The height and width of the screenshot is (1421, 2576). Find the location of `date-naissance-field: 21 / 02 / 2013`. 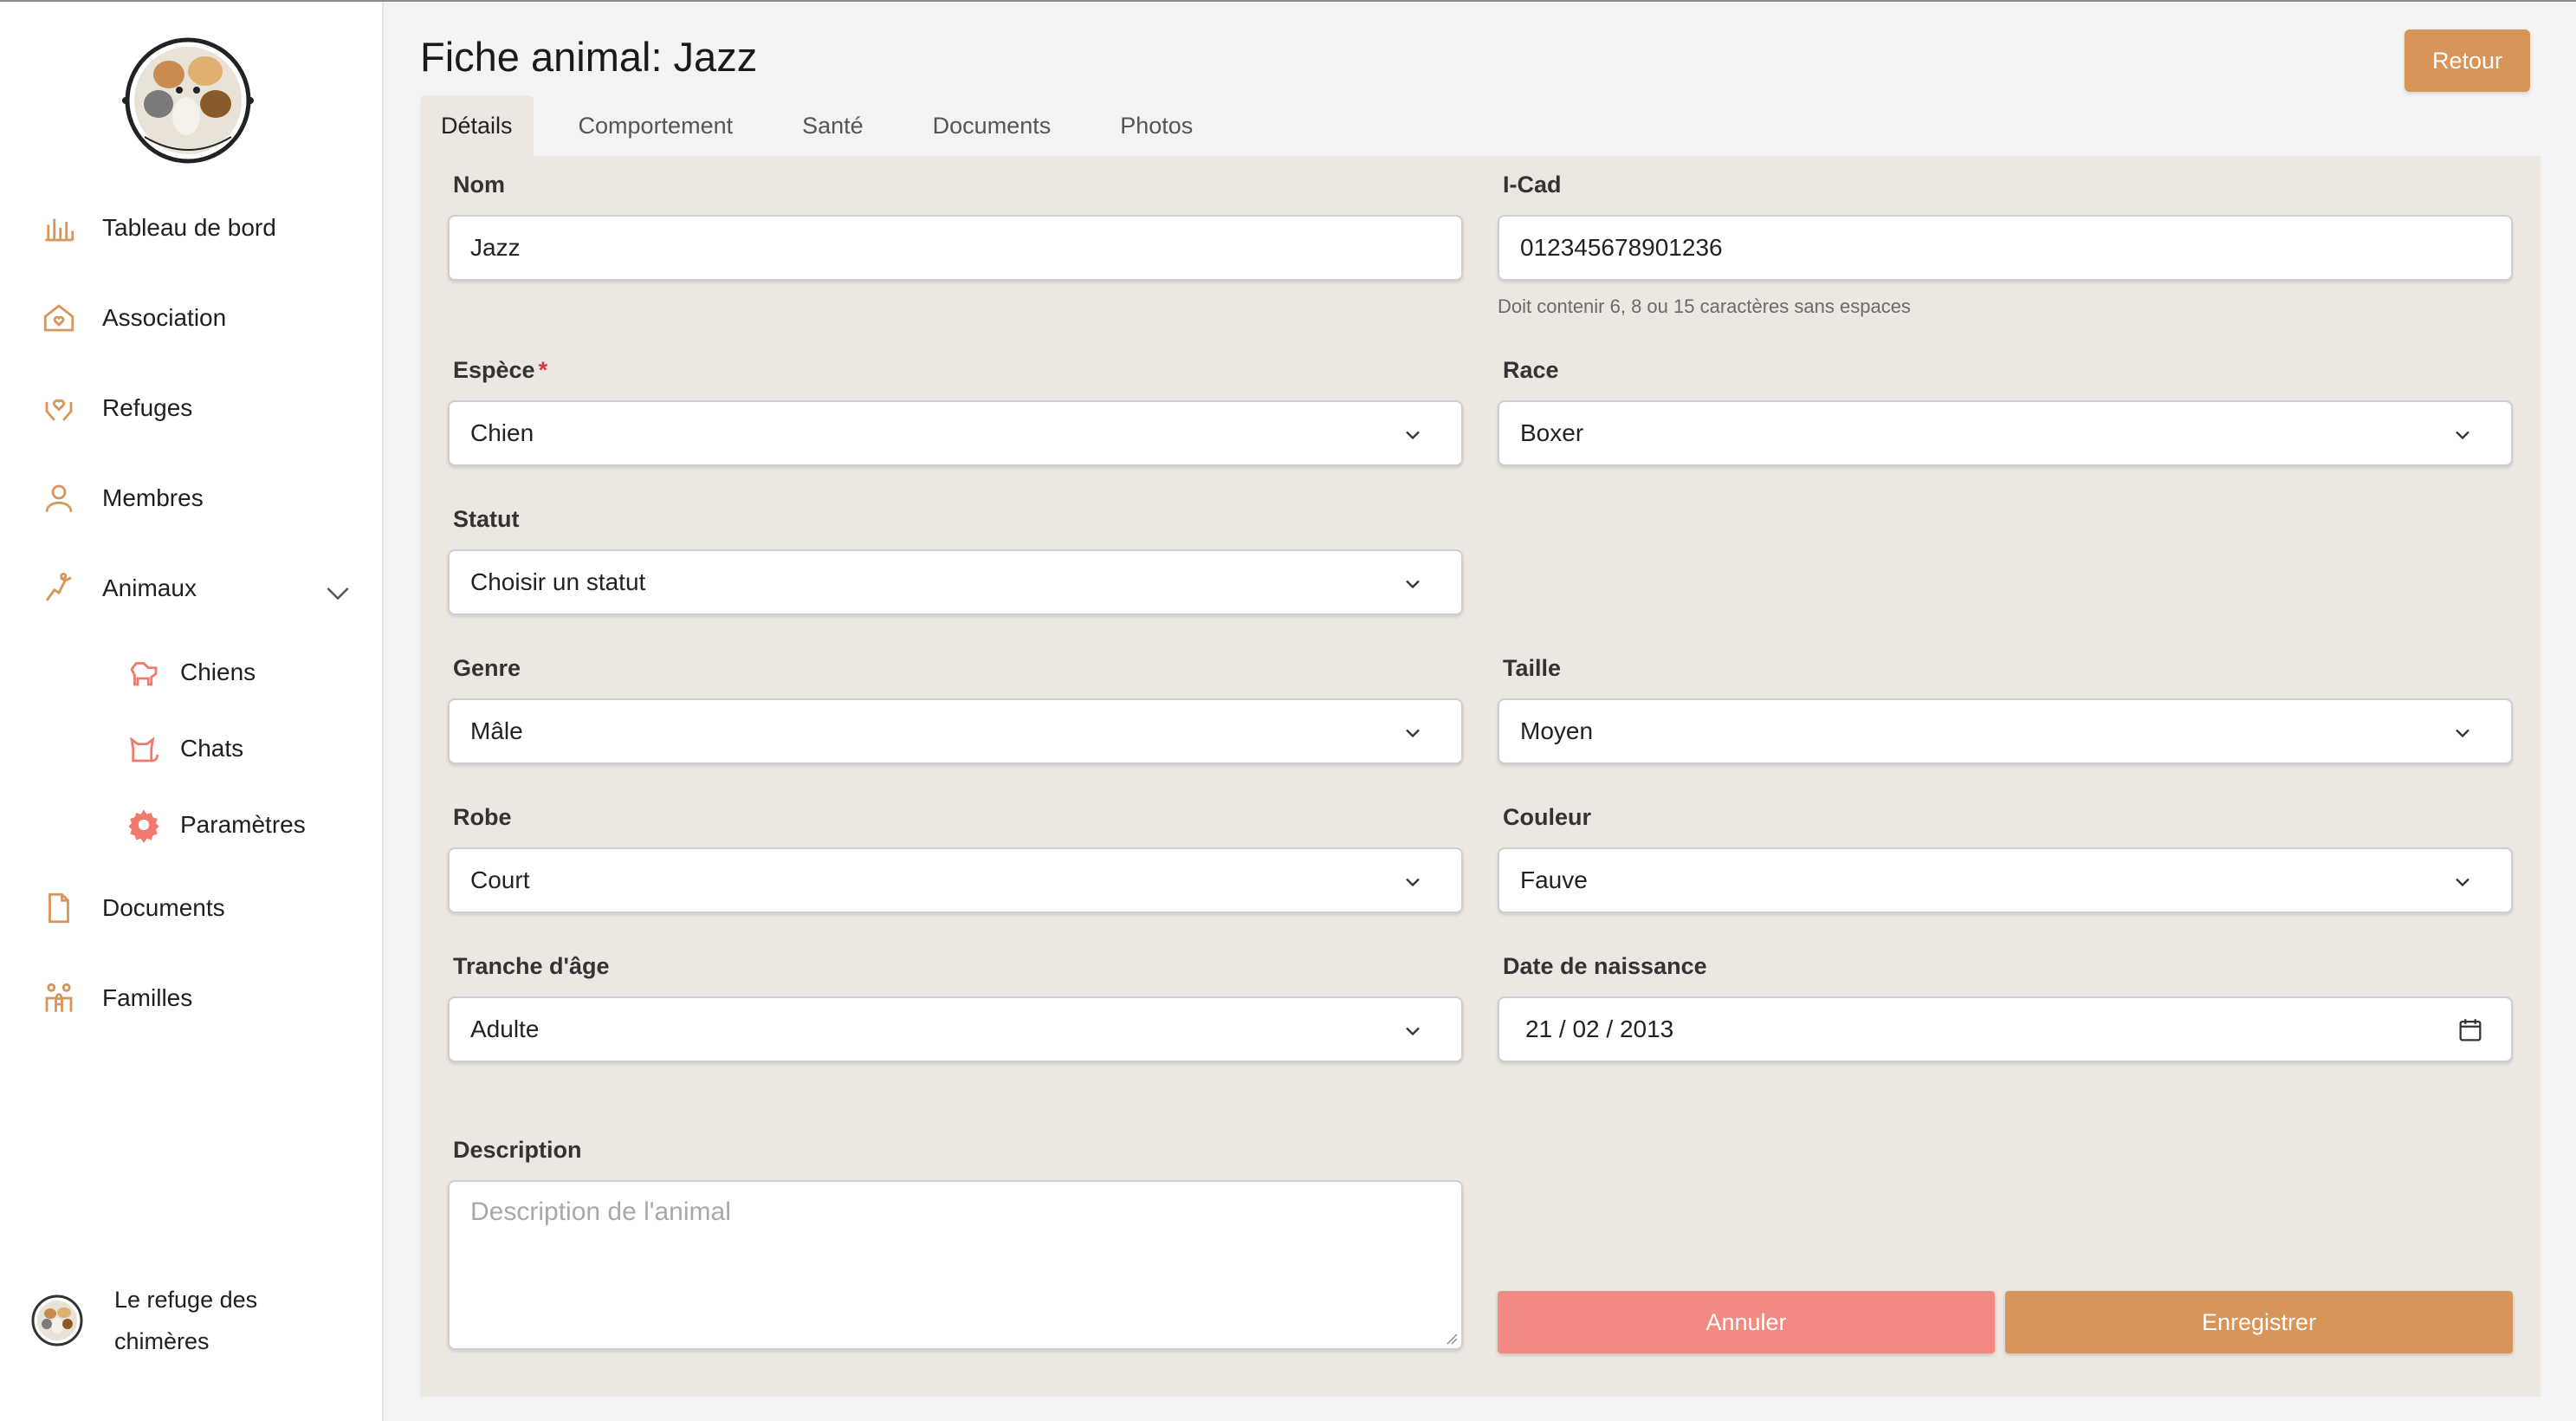

date-naissance-field: 21 / 02 / 2013 is located at coordinates (2005, 1029).